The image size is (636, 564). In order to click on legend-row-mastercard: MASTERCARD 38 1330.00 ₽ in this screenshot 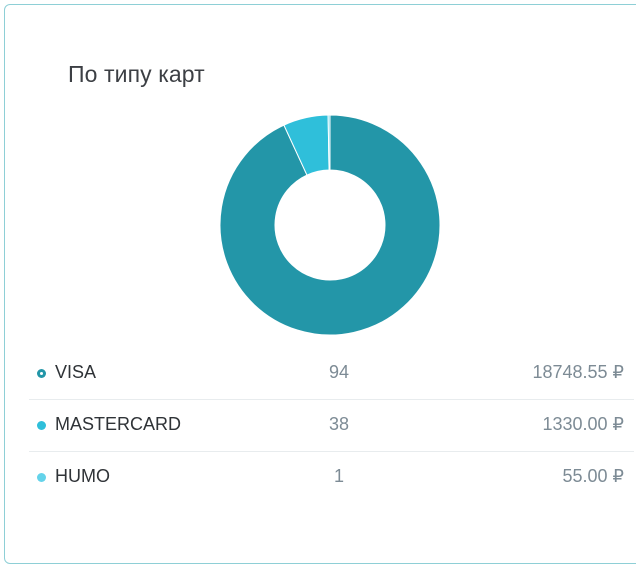, I will do `click(331, 426)`.